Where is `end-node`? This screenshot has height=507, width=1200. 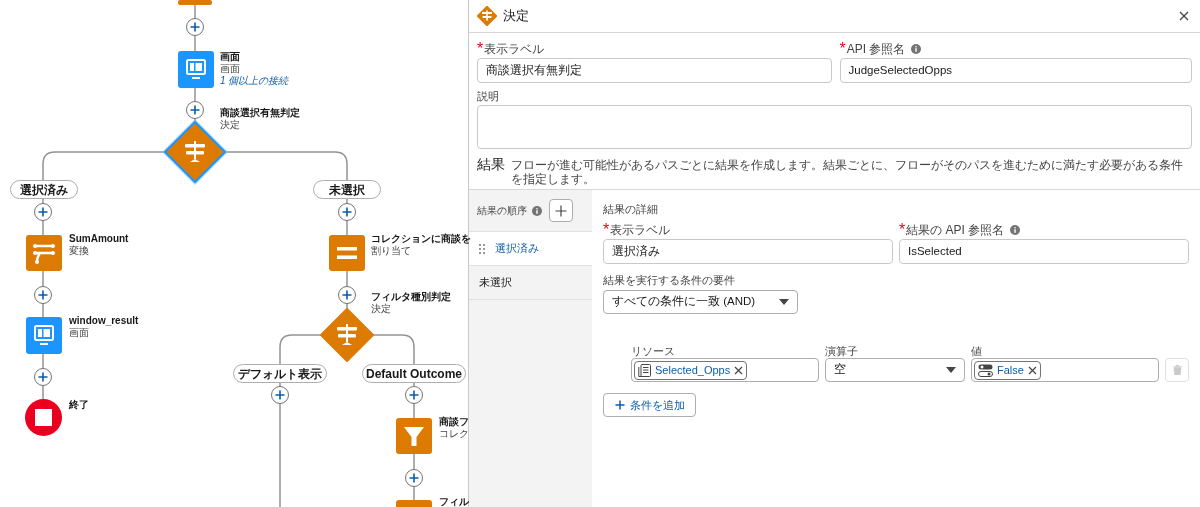
end-node is located at coordinates (43, 417).